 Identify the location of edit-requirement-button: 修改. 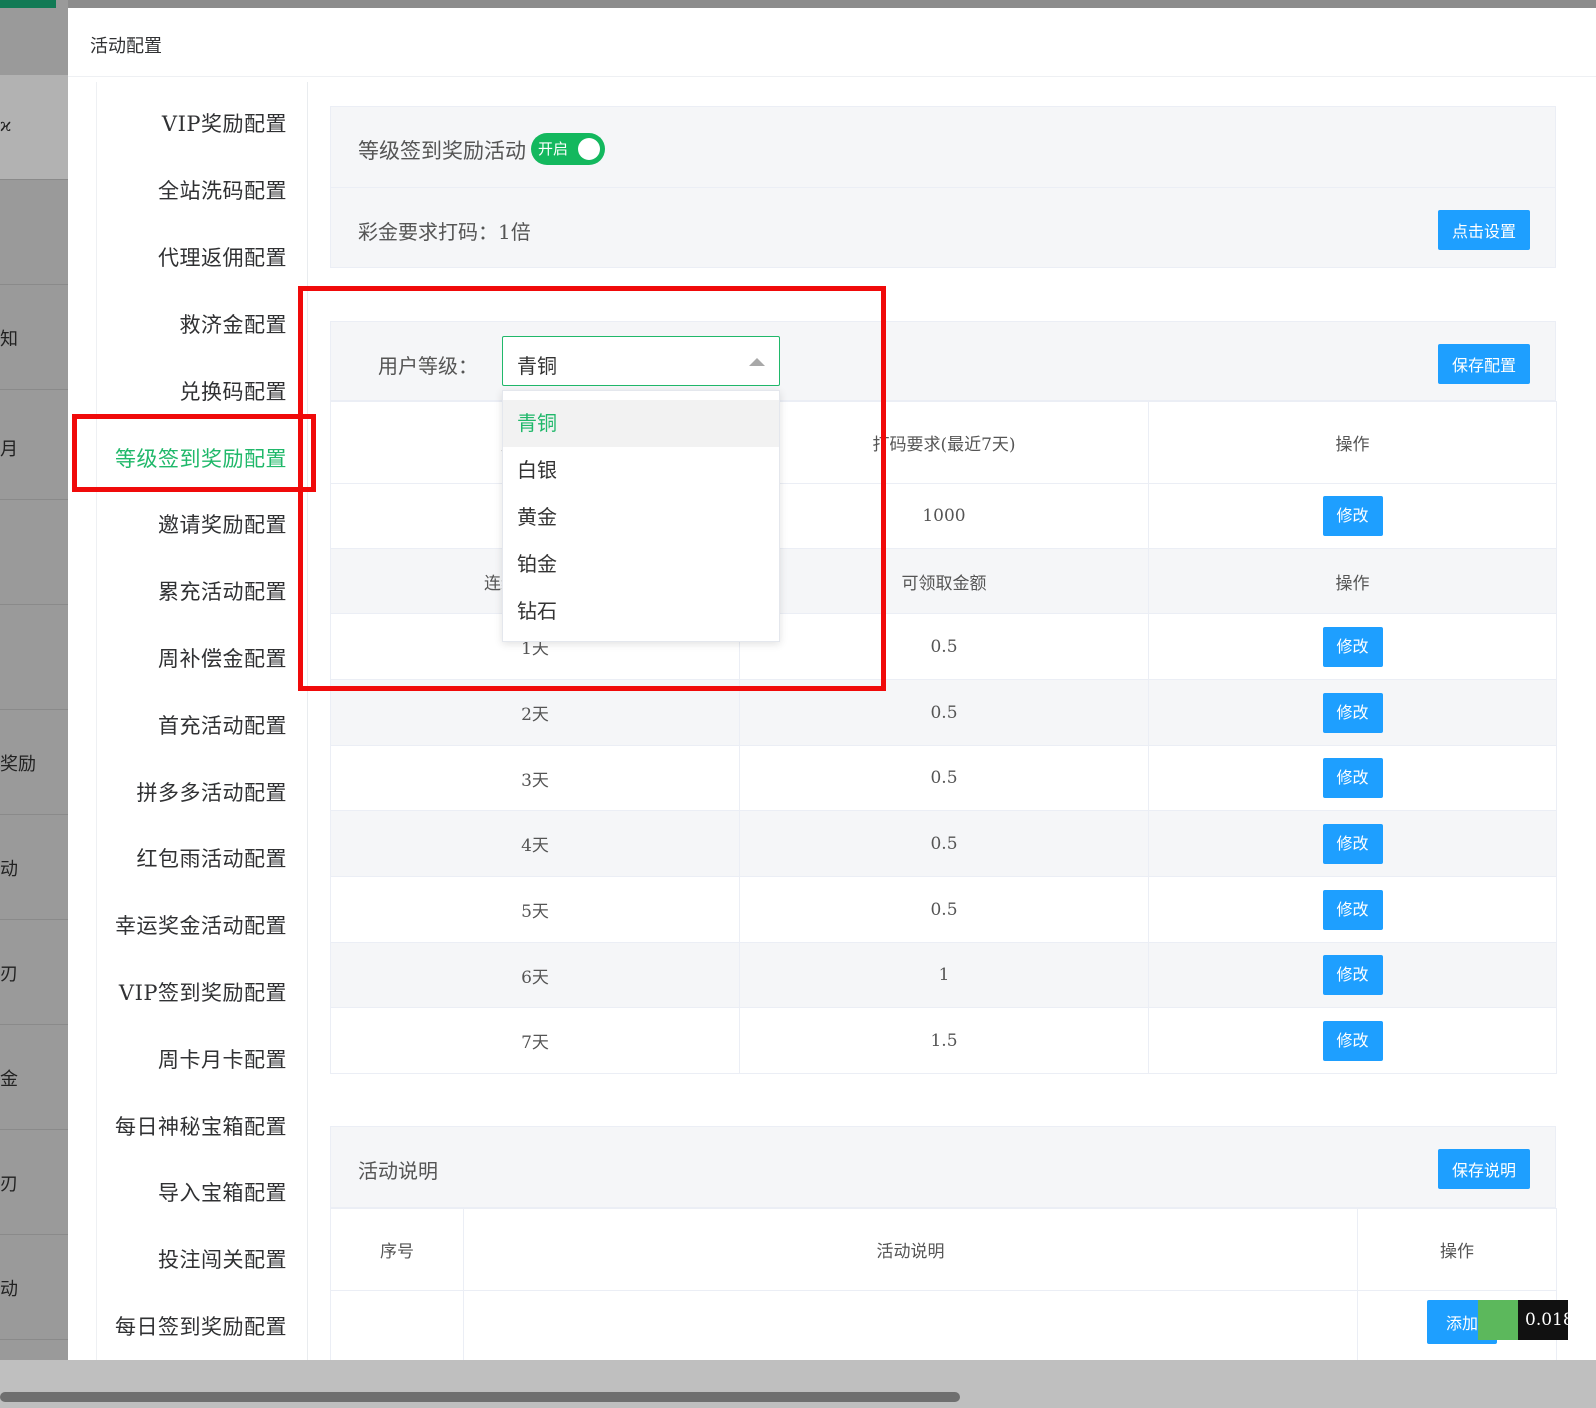
(1352, 516).